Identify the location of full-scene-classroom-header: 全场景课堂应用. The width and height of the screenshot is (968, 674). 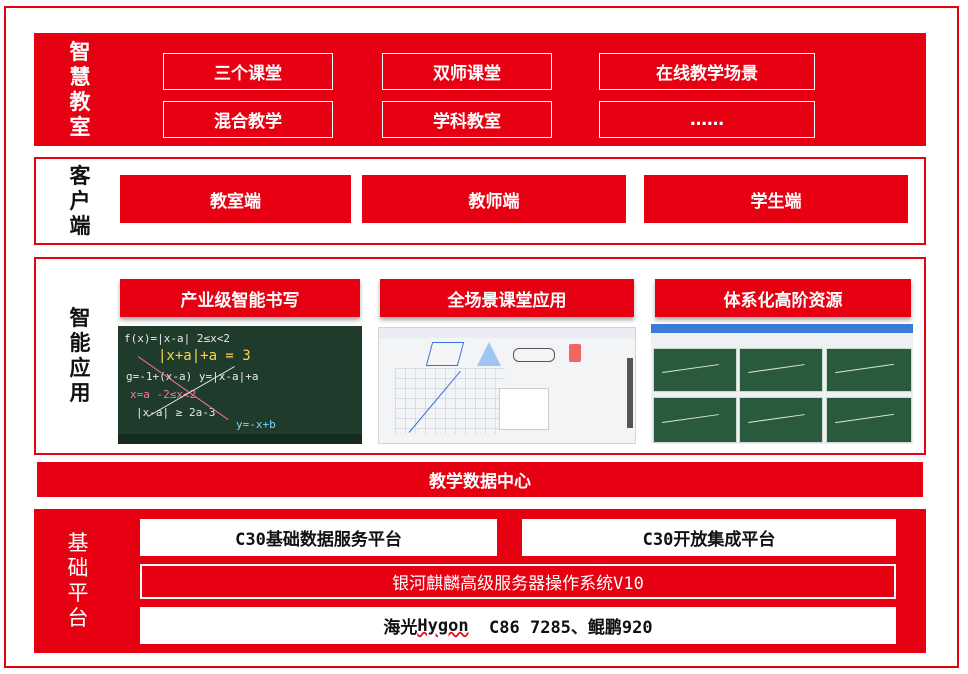
(507, 298).